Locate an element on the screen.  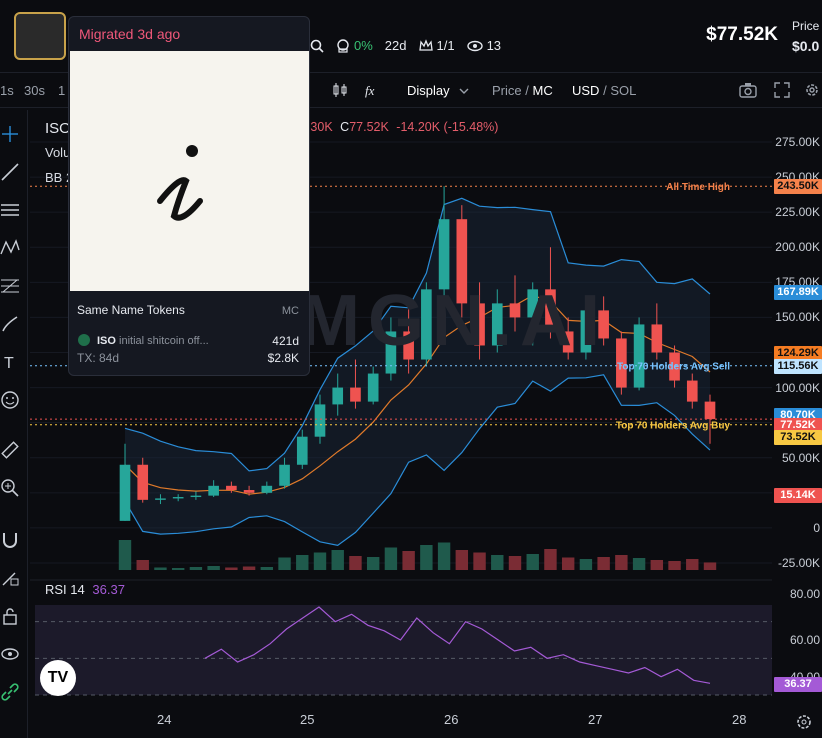
search-stat is located at coordinates (317, 46).